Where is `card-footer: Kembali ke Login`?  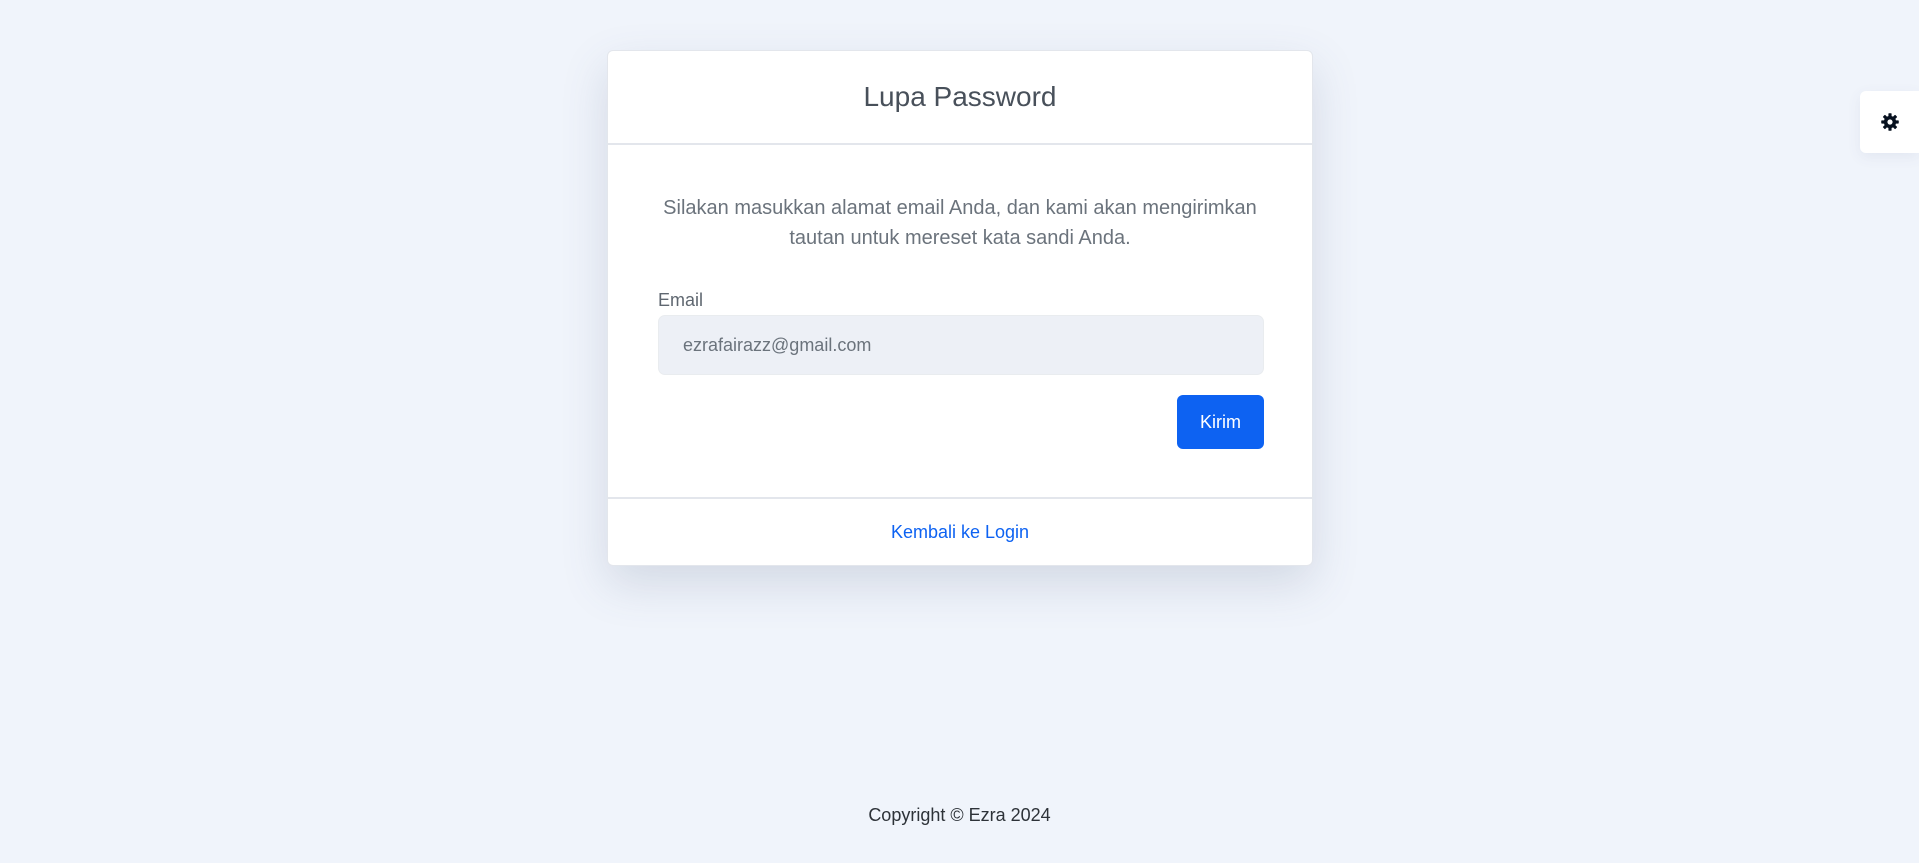 card-footer: Kembali ke Login is located at coordinates (960, 532).